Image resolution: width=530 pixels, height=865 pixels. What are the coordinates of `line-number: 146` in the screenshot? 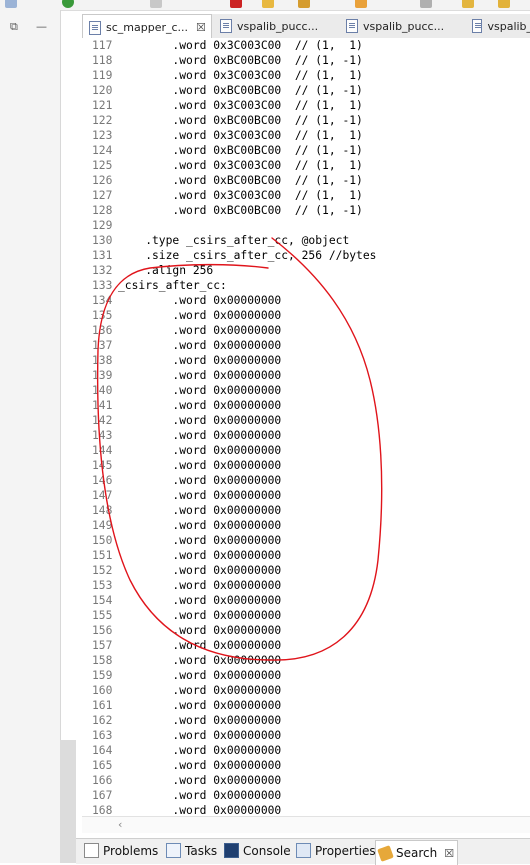 It's located at (102, 480).